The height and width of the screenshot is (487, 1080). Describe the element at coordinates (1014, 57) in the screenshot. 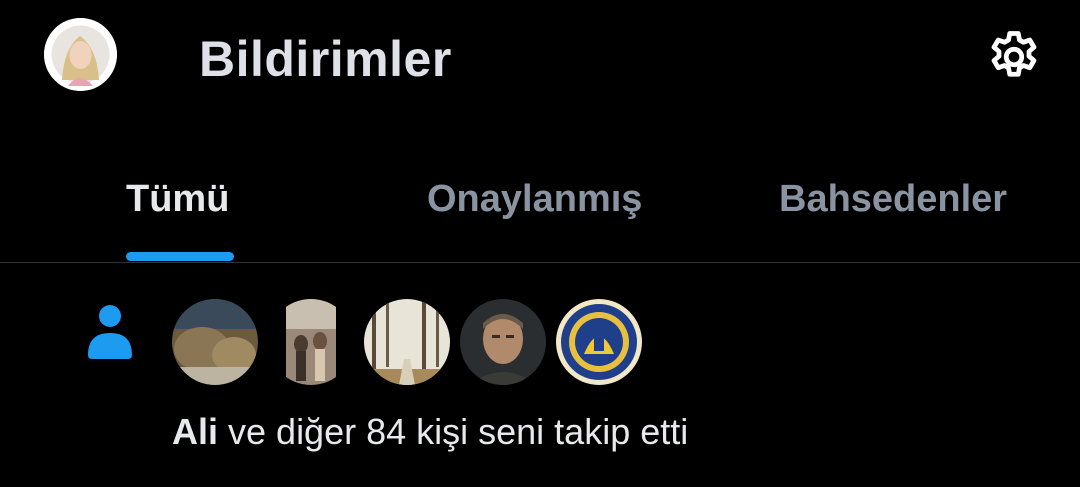

I see `gear-icon` at that location.